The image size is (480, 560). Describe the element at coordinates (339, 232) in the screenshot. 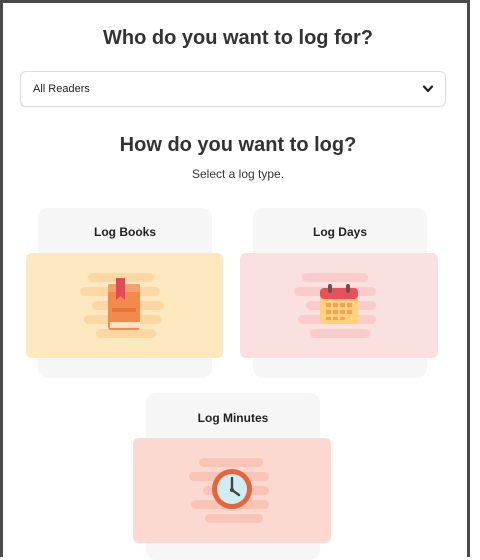

I see `log-days-label: Log Days` at that location.